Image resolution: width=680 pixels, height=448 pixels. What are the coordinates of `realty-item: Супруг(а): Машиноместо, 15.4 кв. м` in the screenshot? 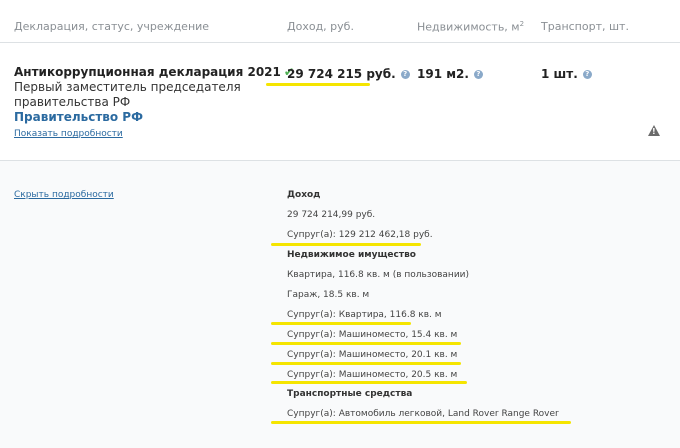 It's located at (372, 335).